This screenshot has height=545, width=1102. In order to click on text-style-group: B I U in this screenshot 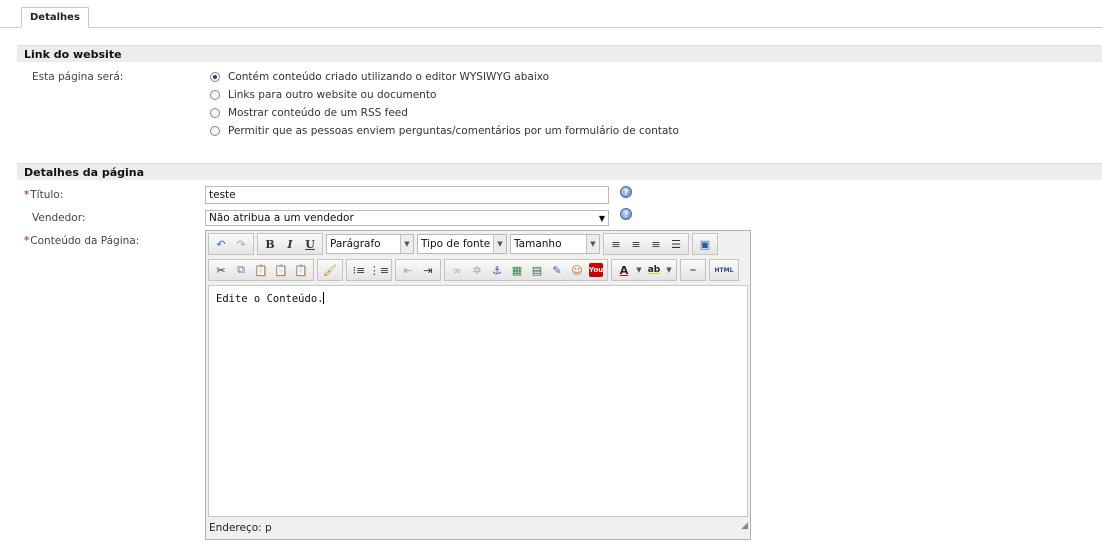, I will do `click(290, 244)`.